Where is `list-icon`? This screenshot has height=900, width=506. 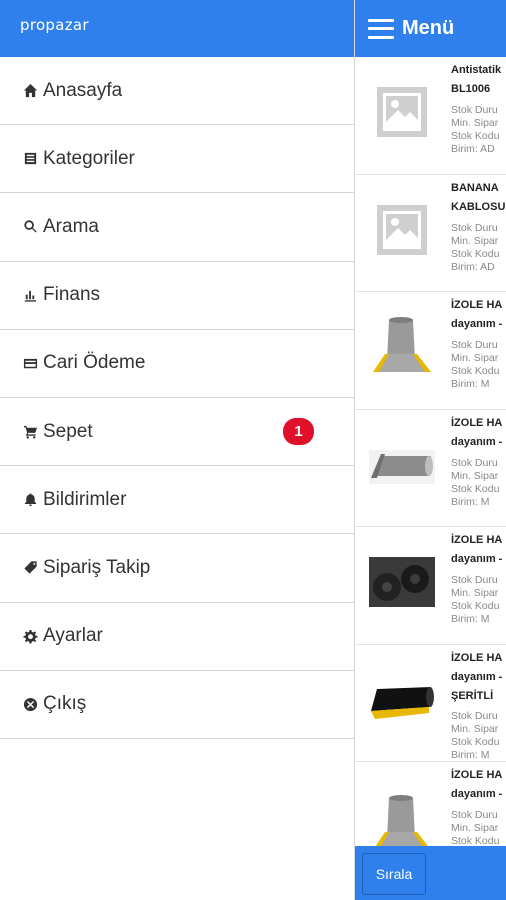 list-icon is located at coordinates (30, 159).